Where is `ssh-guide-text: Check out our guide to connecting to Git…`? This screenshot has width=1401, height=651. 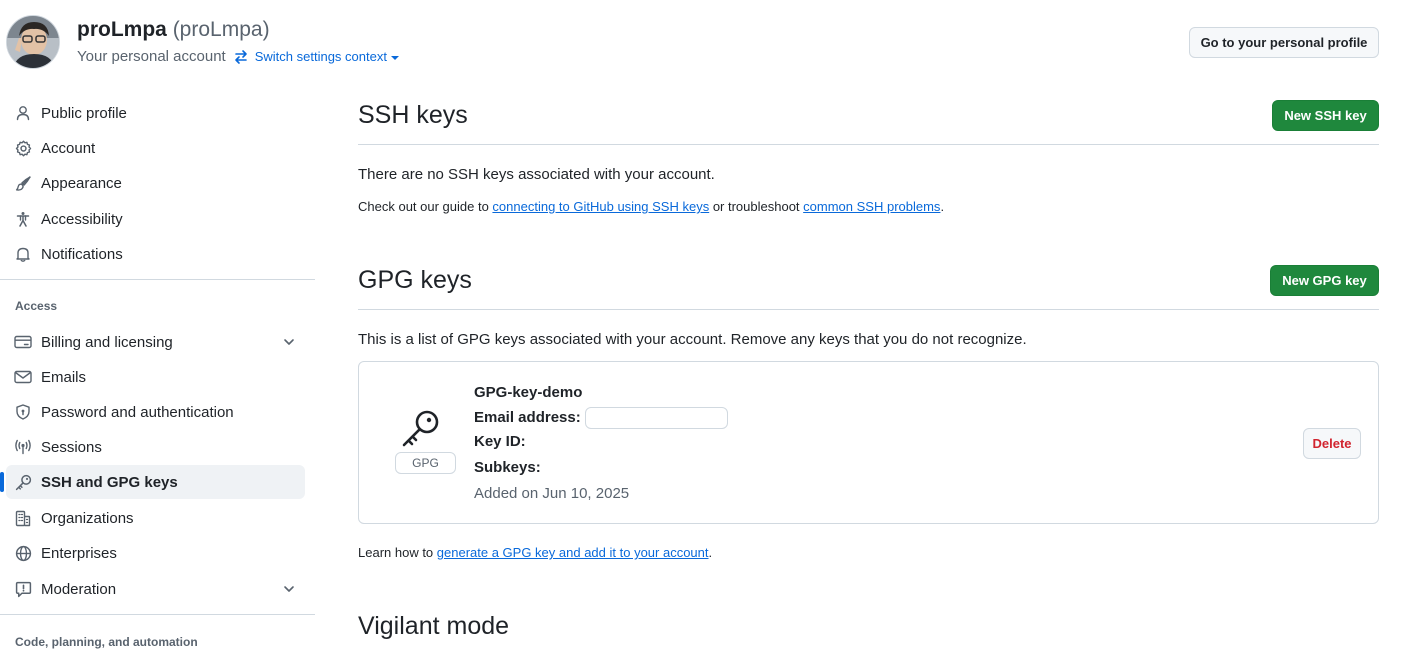
ssh-guide-text: Check out our guide to connecting to Git… is located at coordinates (651, 206).